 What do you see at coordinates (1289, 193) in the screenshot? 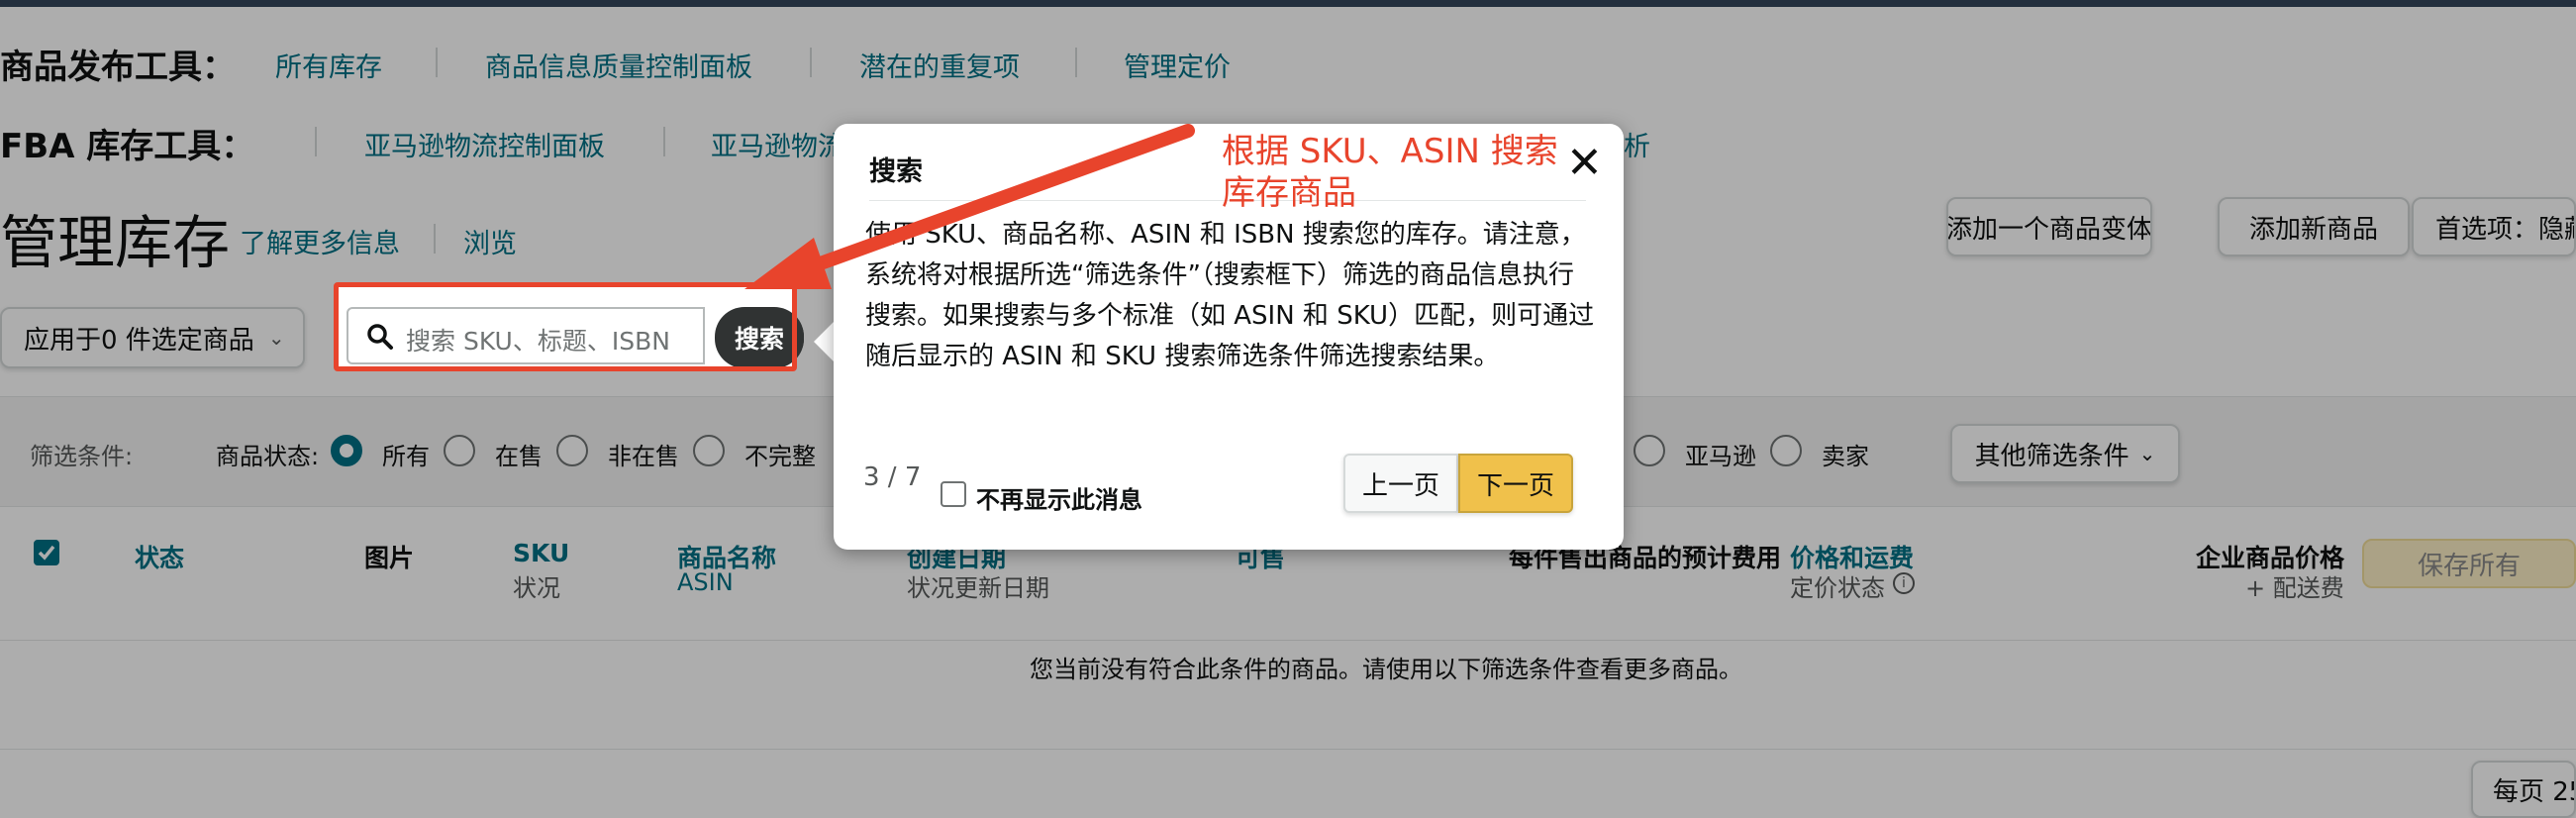
I see `annotation-callout-line2: 库存商品` at bounding box center [1289, 193].